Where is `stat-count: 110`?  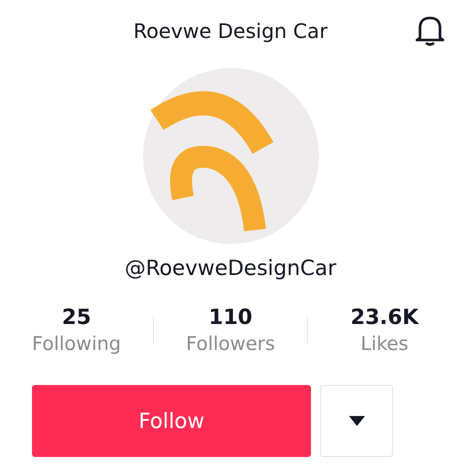 stat-count: 110 is located at coordinates (230, 317).